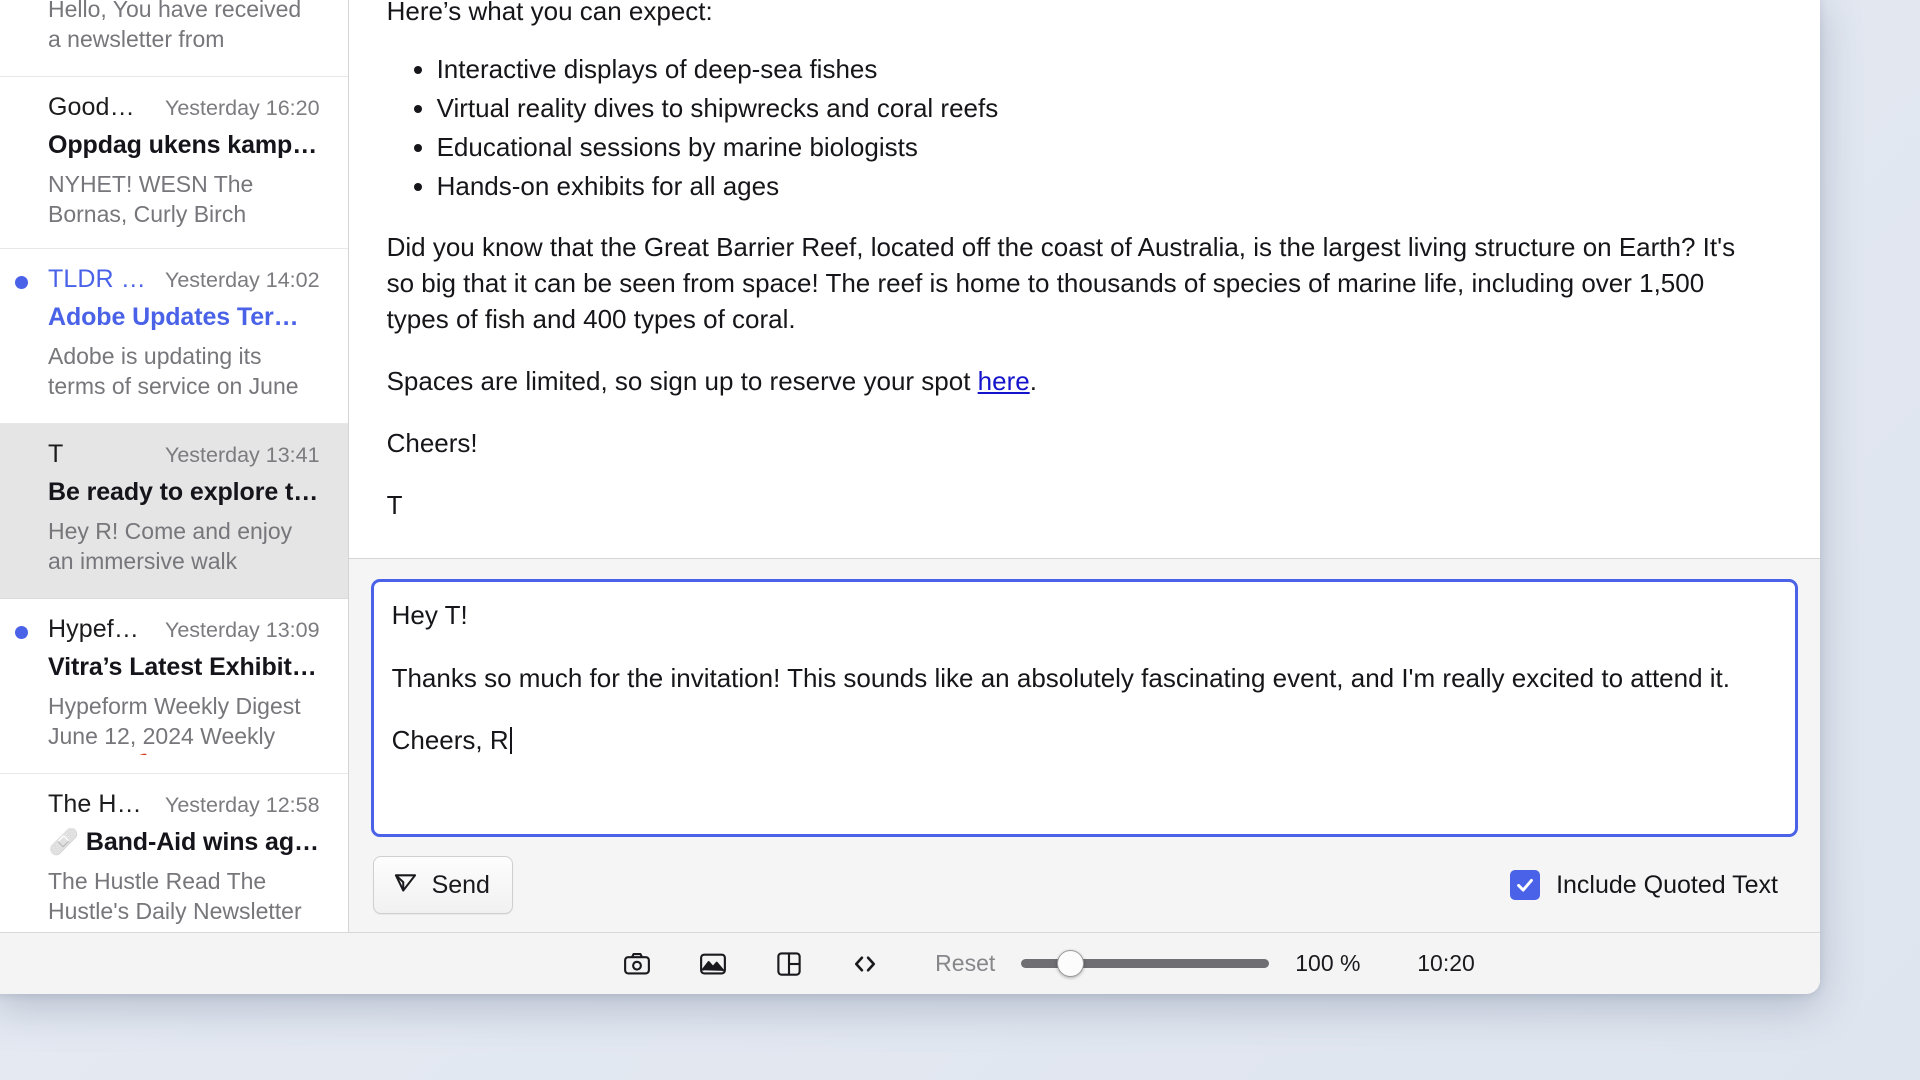 This screenshot has width=1920, height=1080. What do you see at coordinates (637, 964) in the screenshot?
I see `camera-icon` at bounding box center [637, 964].